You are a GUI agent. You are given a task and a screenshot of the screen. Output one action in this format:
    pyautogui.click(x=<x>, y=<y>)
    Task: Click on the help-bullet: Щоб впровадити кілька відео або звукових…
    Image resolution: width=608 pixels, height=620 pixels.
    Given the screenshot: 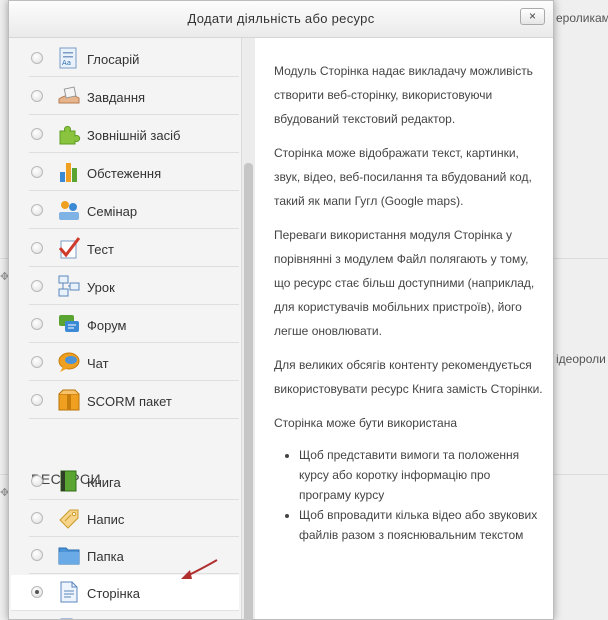 What is the action you would take?
    pyautogui.click(x=421, y=525)
    